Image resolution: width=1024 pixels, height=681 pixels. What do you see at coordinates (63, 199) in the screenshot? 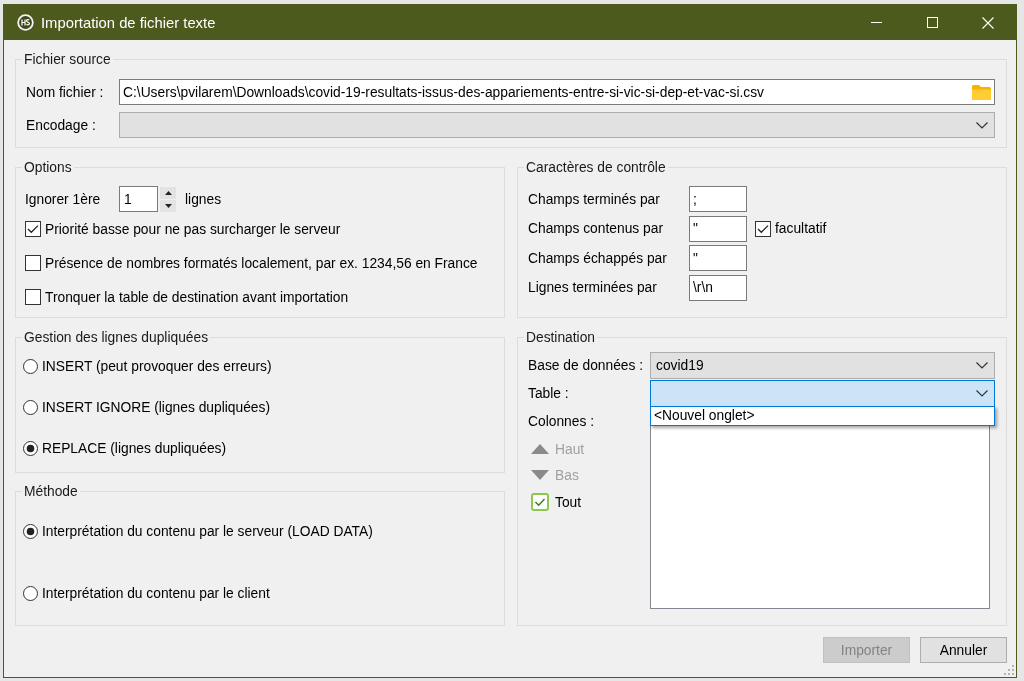
I see `field-label: Ignorer 1ère` at bounding box center [63, 199].